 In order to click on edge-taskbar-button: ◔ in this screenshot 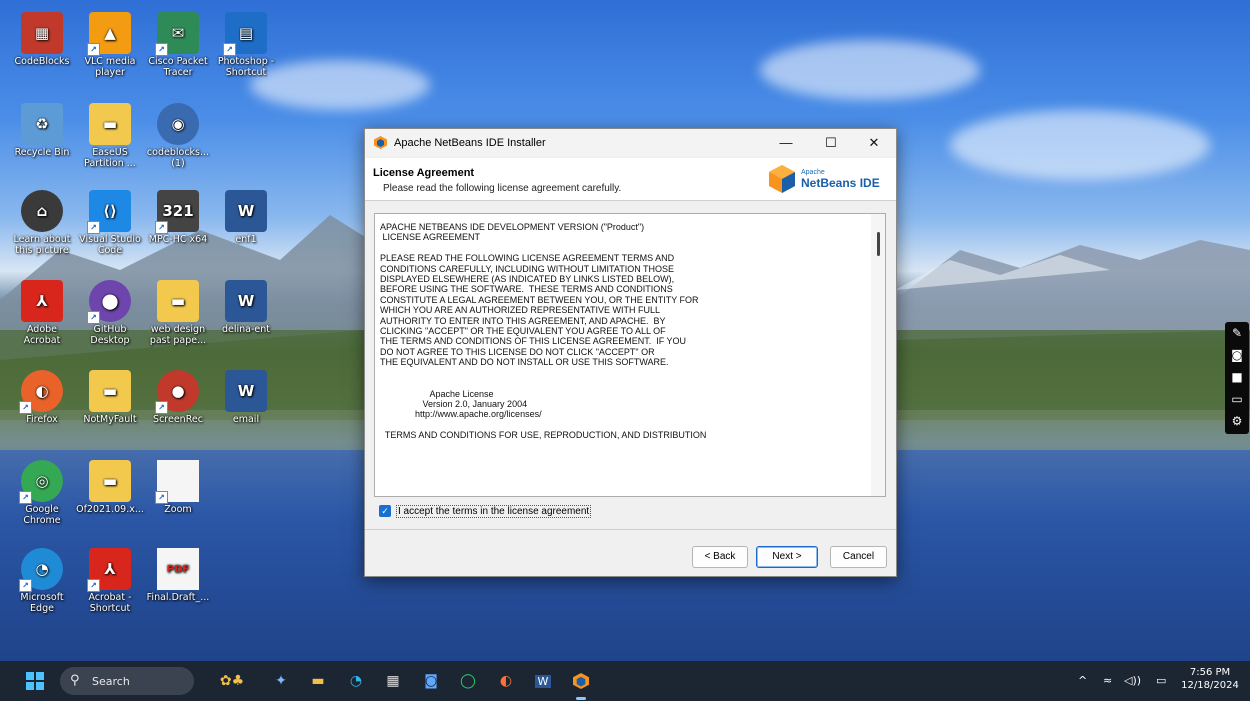, I will do `click(356, 681)`.